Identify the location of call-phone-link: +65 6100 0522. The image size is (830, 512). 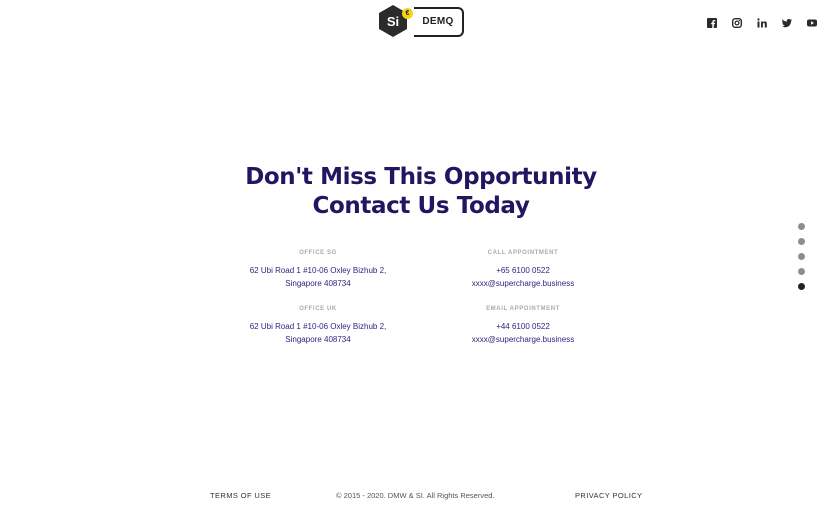
(523, 271).